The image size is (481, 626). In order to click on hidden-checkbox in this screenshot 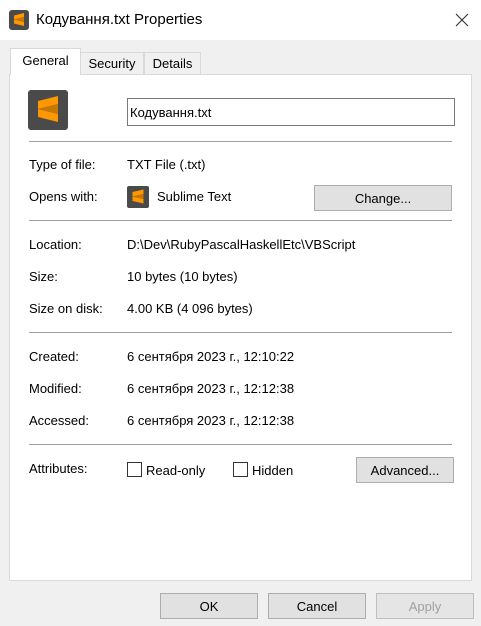, I will do `click(240, 469)`.